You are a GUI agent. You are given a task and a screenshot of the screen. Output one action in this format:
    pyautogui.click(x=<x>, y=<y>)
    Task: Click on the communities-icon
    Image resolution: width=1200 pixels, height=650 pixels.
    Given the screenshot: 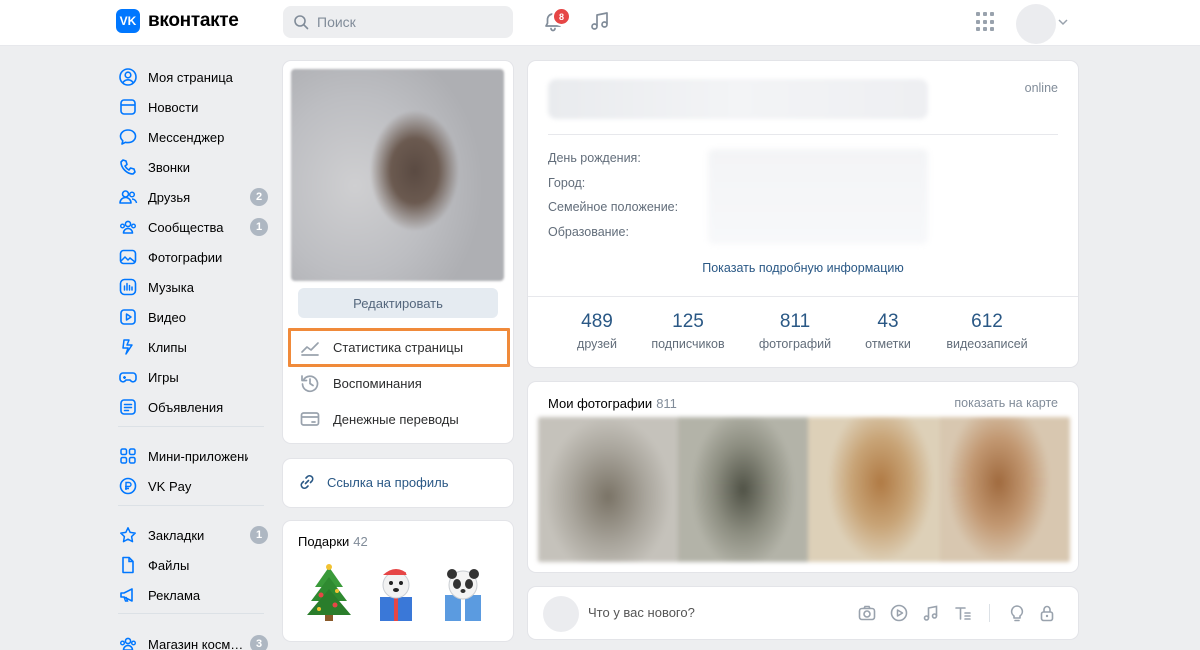 What is the action you would take?
    pyautogui.click(x=128, y=227)
    